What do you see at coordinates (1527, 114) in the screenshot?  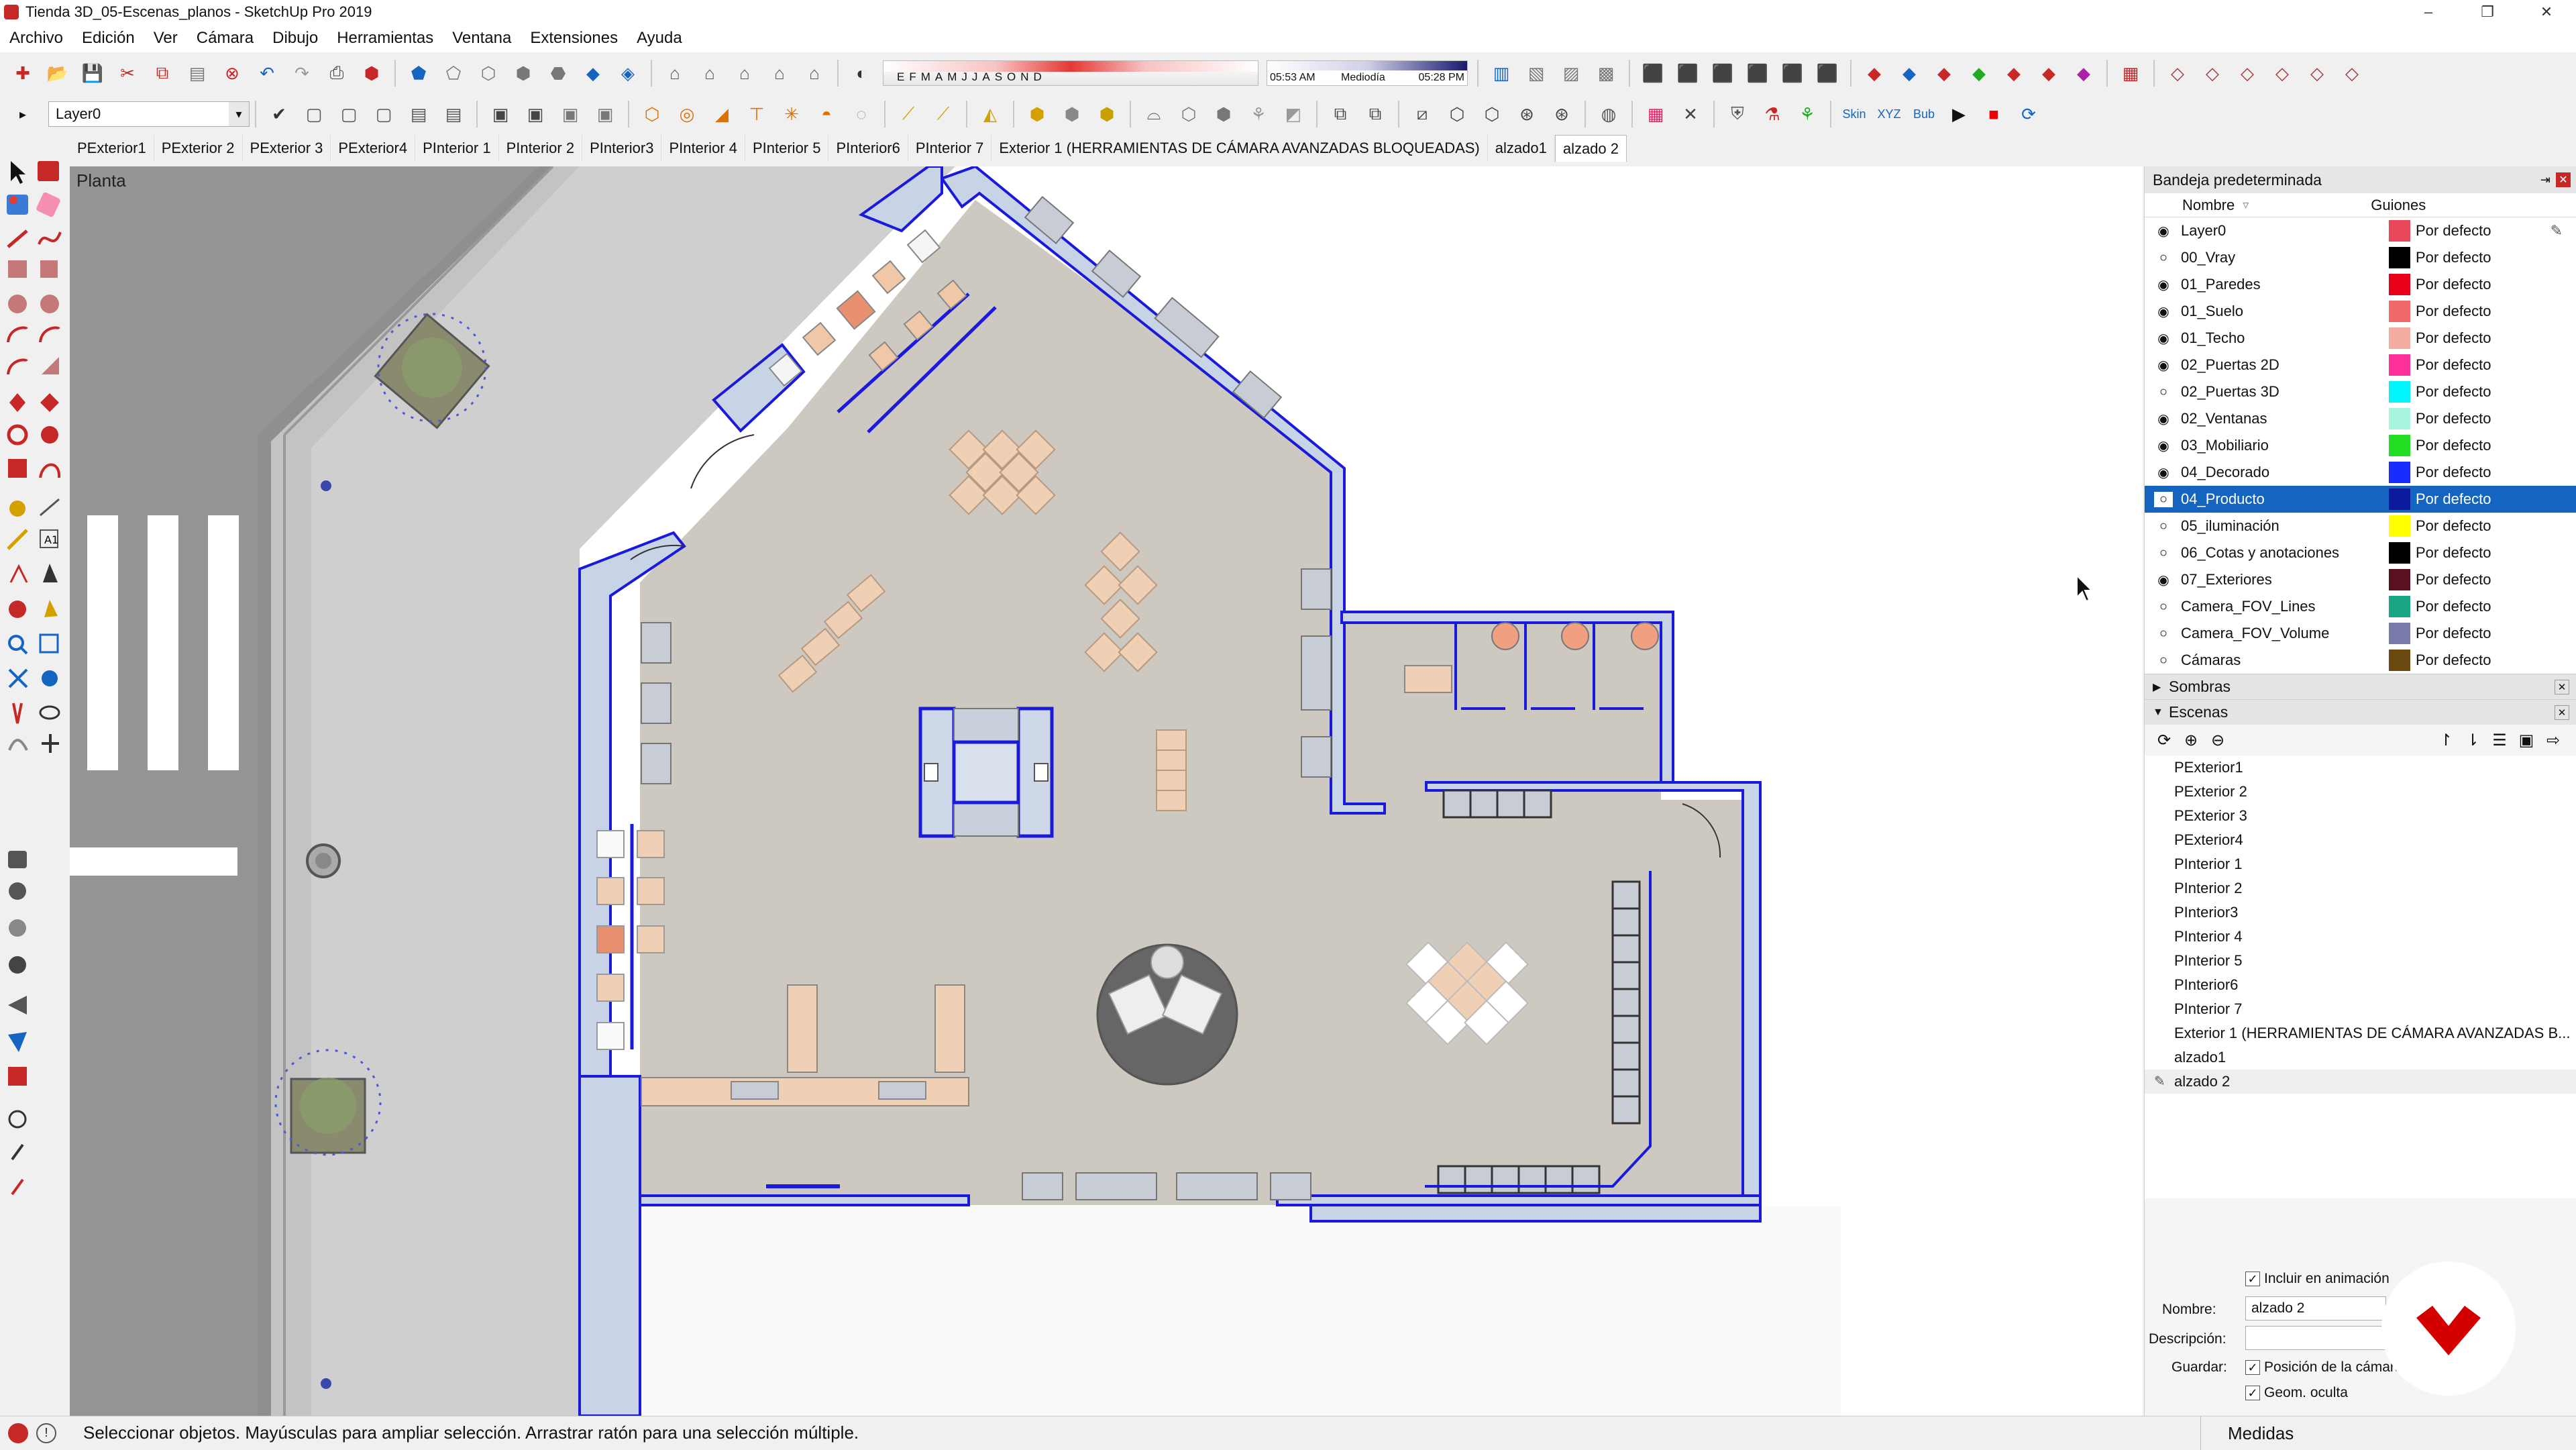 I see `view-4-icon: ⊛` at bounding box center [1527, 114].